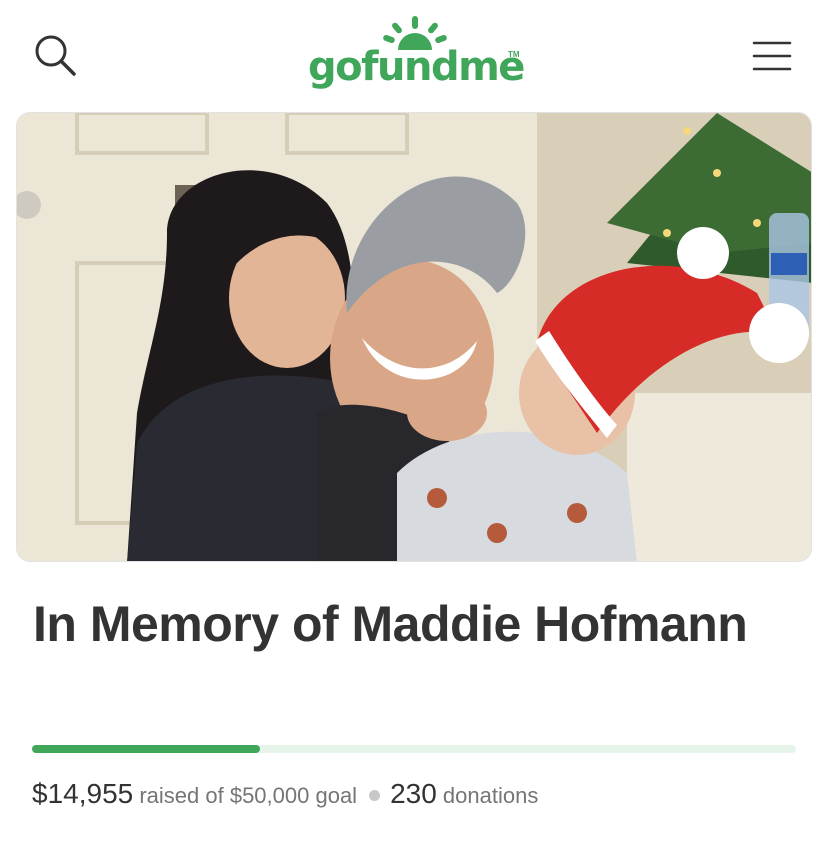  I want to click on donations-label: donations, so click(490, 795).